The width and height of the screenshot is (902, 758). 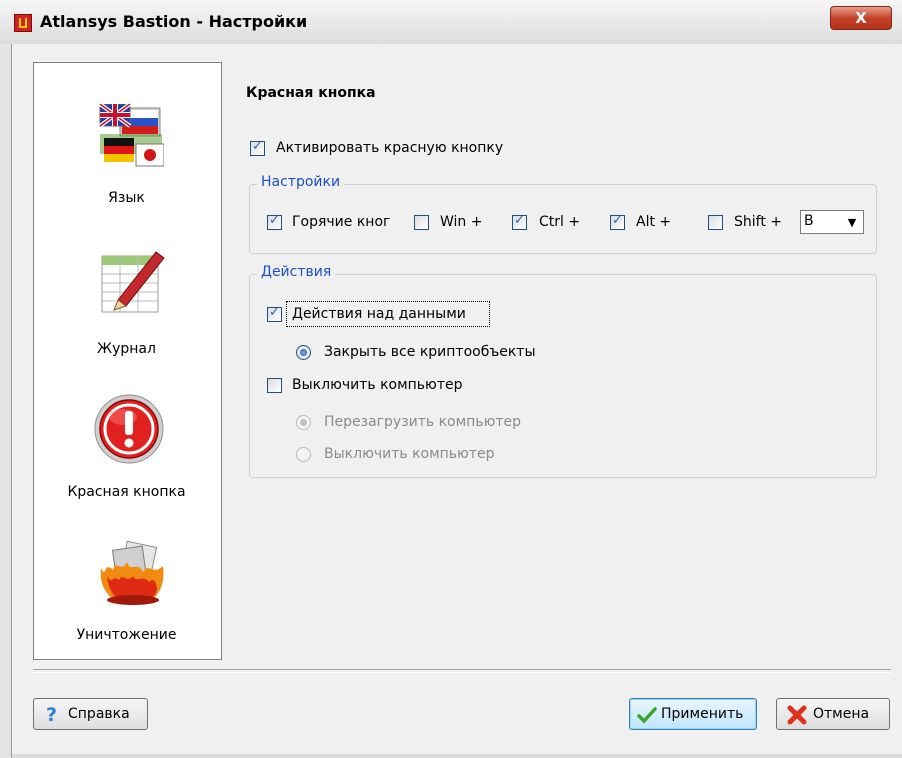 What do you see at coordinates (617, 221) in the screenshot?
I see `alt-checkbox` at bounding box center [617, 221].